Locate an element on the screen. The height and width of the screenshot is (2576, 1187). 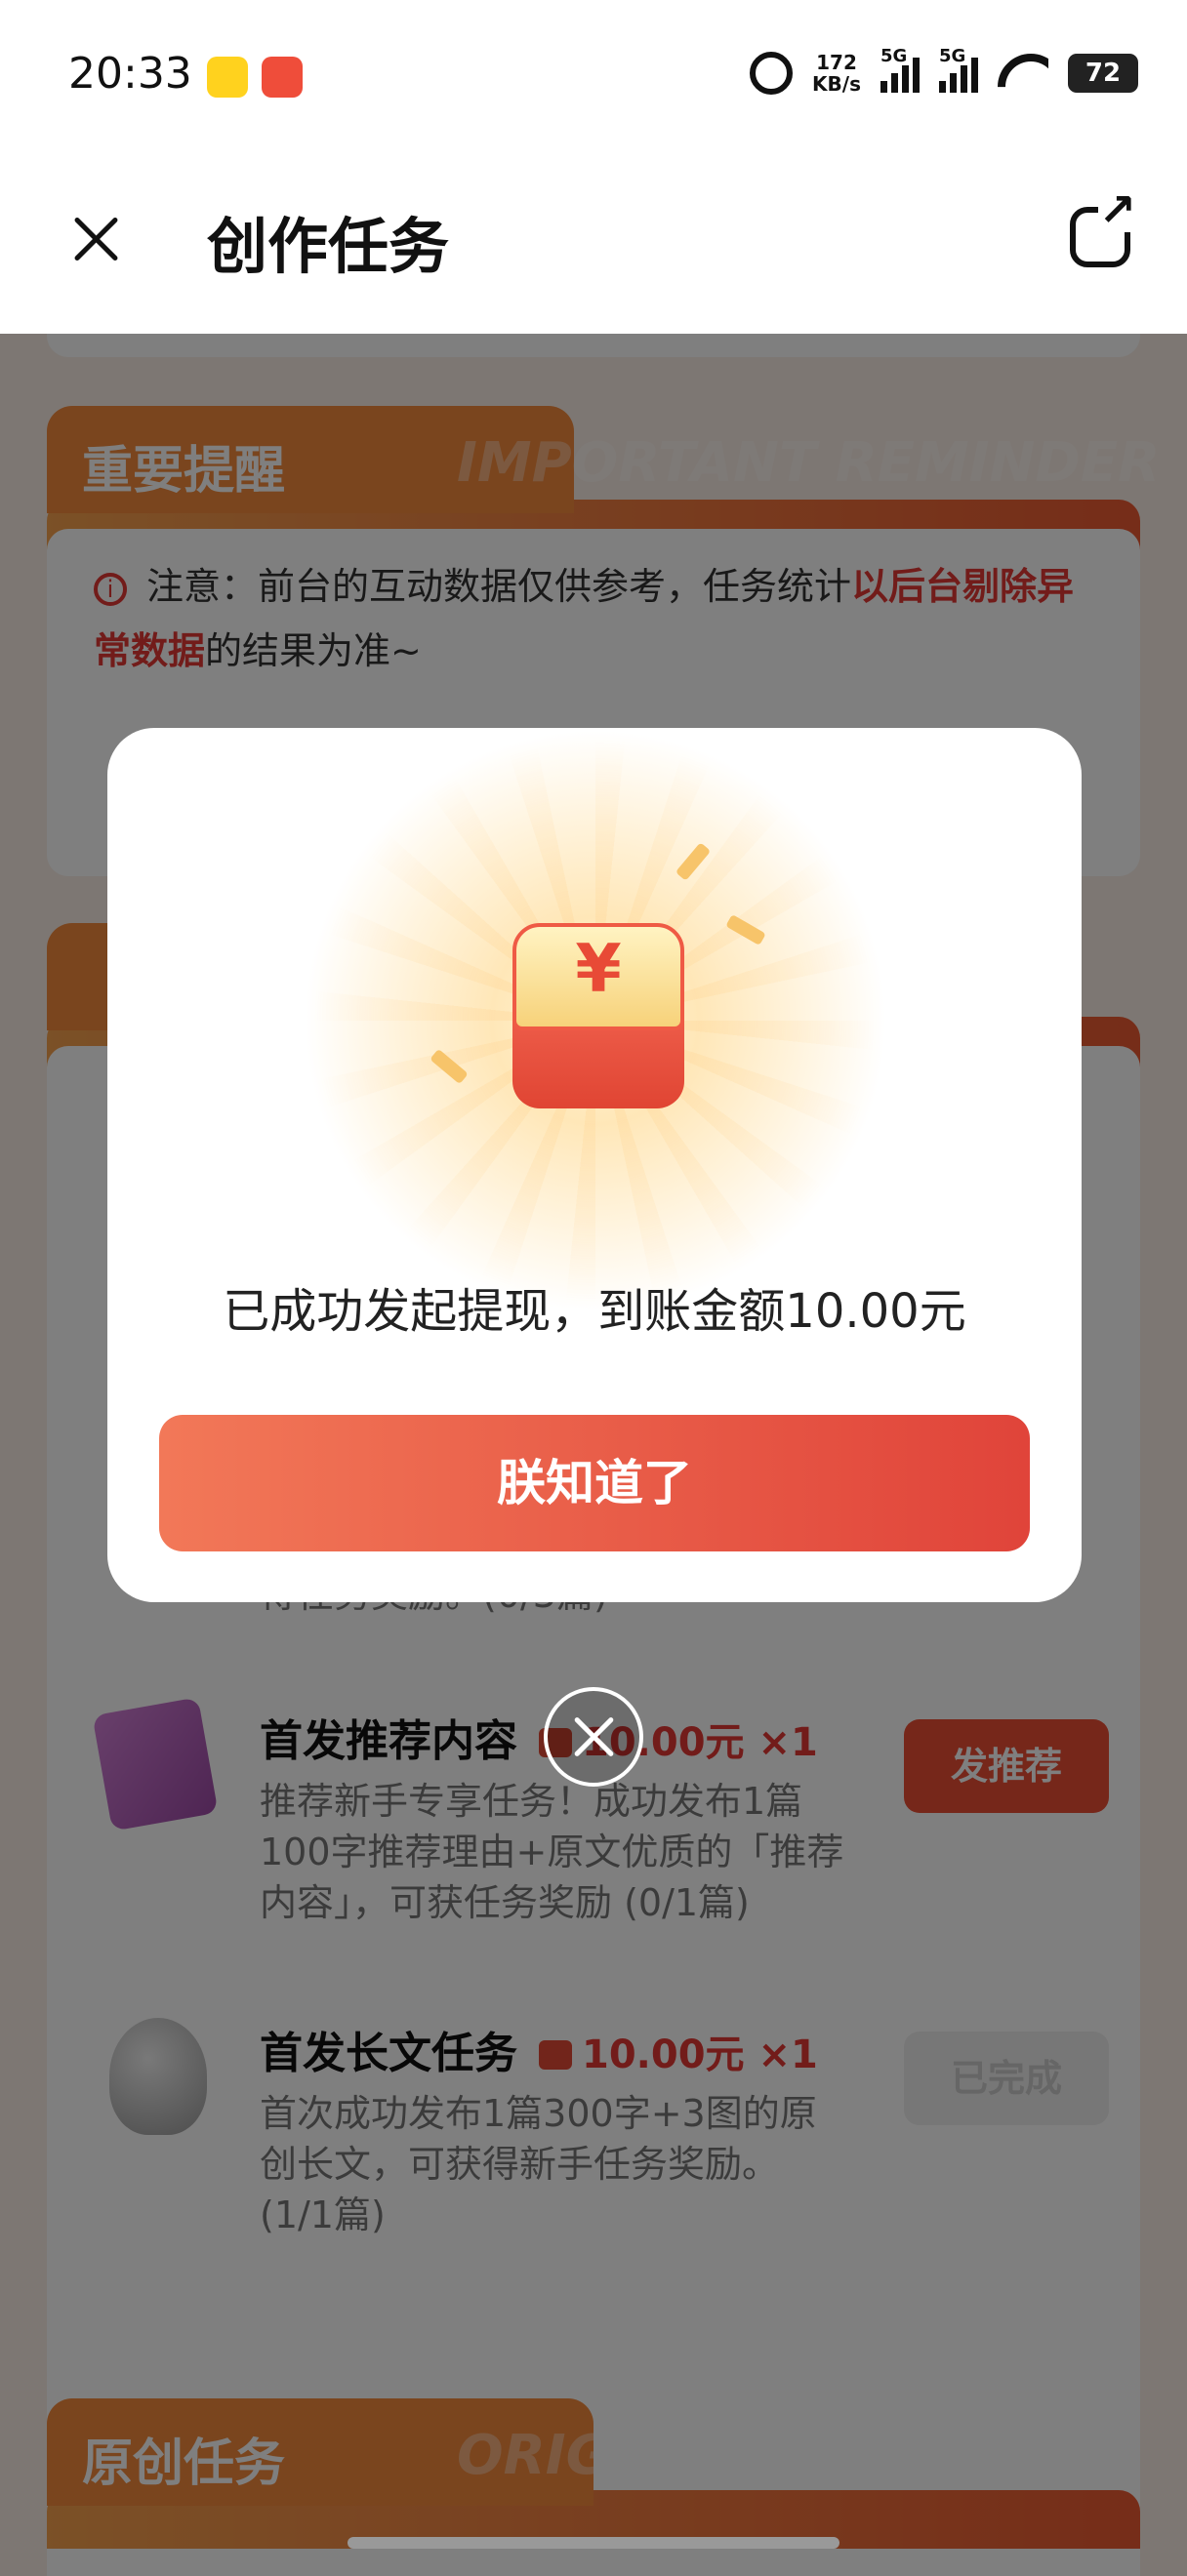
status-icons: 172 KB/s 5G 5G 72 is located at coordinates (944, 72).